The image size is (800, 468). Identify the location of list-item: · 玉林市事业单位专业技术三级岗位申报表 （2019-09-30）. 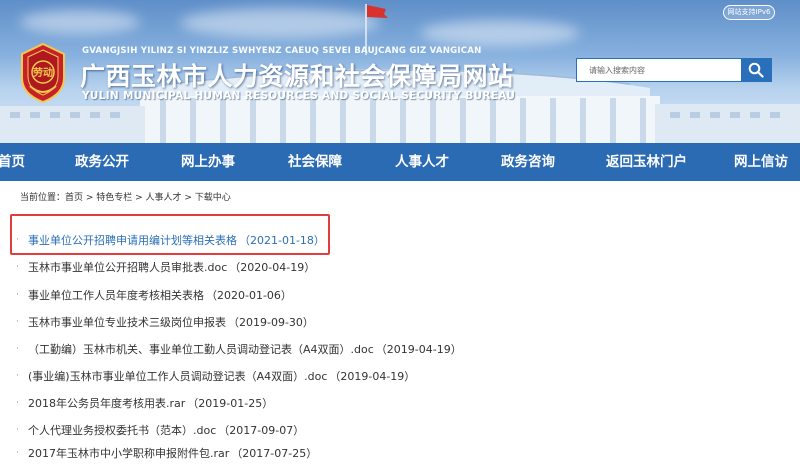
(408, 324).